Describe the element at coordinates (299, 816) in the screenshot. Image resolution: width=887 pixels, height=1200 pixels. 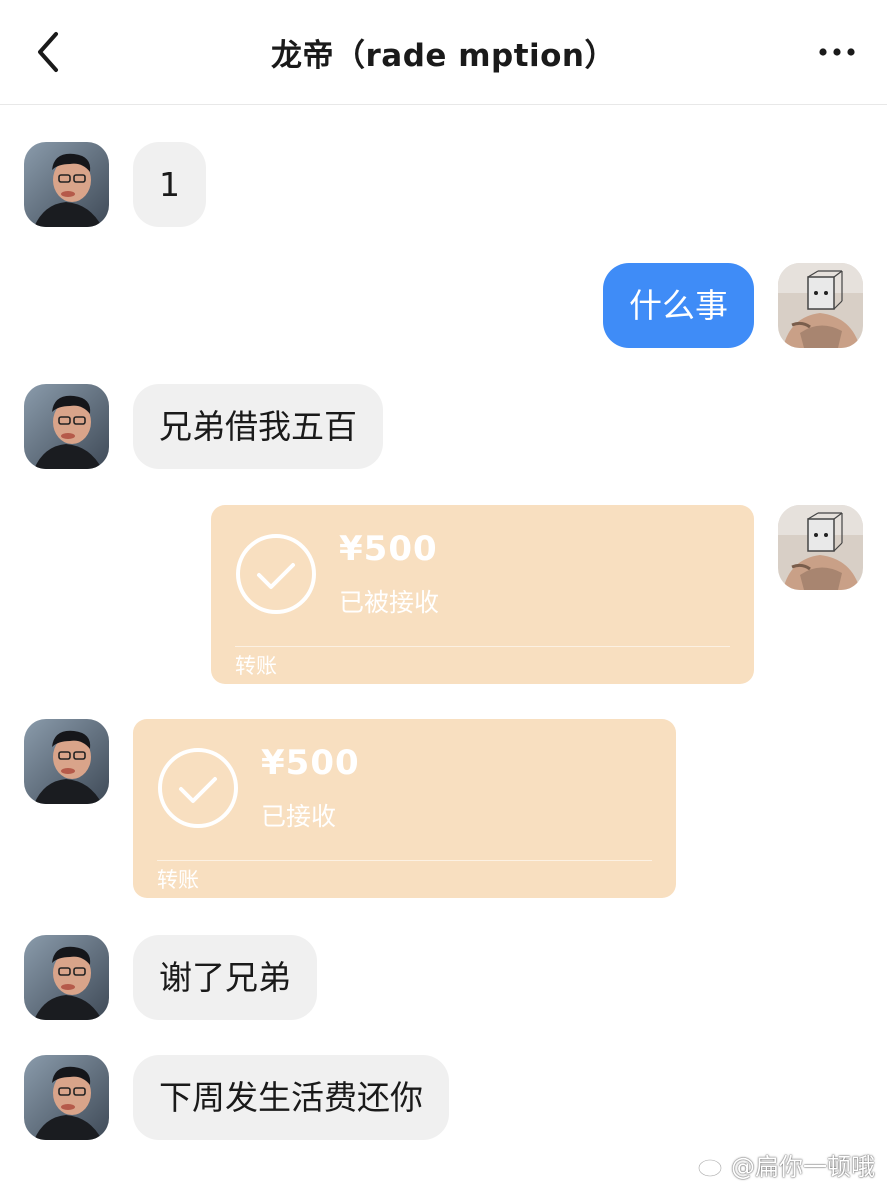
I see `transfer-status: 已接收` at that location.